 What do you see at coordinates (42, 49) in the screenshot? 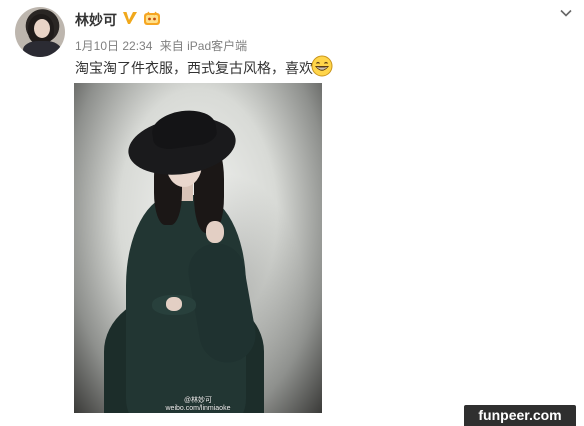
I see `avatar-body` at bounding box center [42, 49].